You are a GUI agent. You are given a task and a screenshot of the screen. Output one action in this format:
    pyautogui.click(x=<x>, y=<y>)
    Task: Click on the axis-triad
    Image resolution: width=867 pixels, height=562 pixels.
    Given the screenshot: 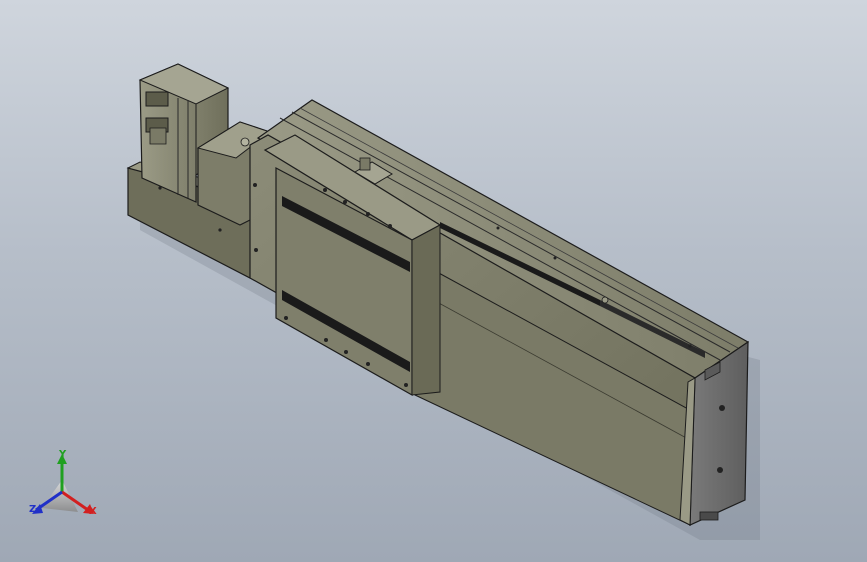 What is the action you would take?
    pyautogui.click(x=75, y=490)
    